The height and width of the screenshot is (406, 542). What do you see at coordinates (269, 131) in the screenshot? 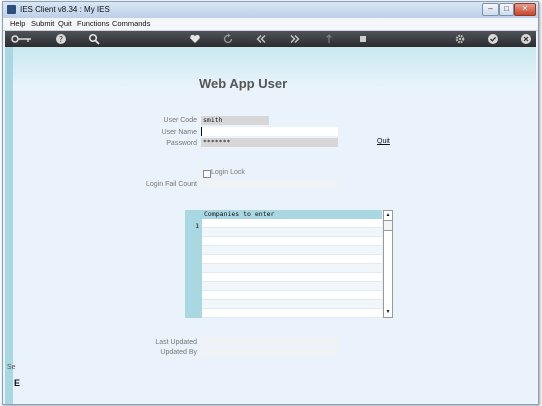
I see `user-name-field` at bounding box center [269, 131].